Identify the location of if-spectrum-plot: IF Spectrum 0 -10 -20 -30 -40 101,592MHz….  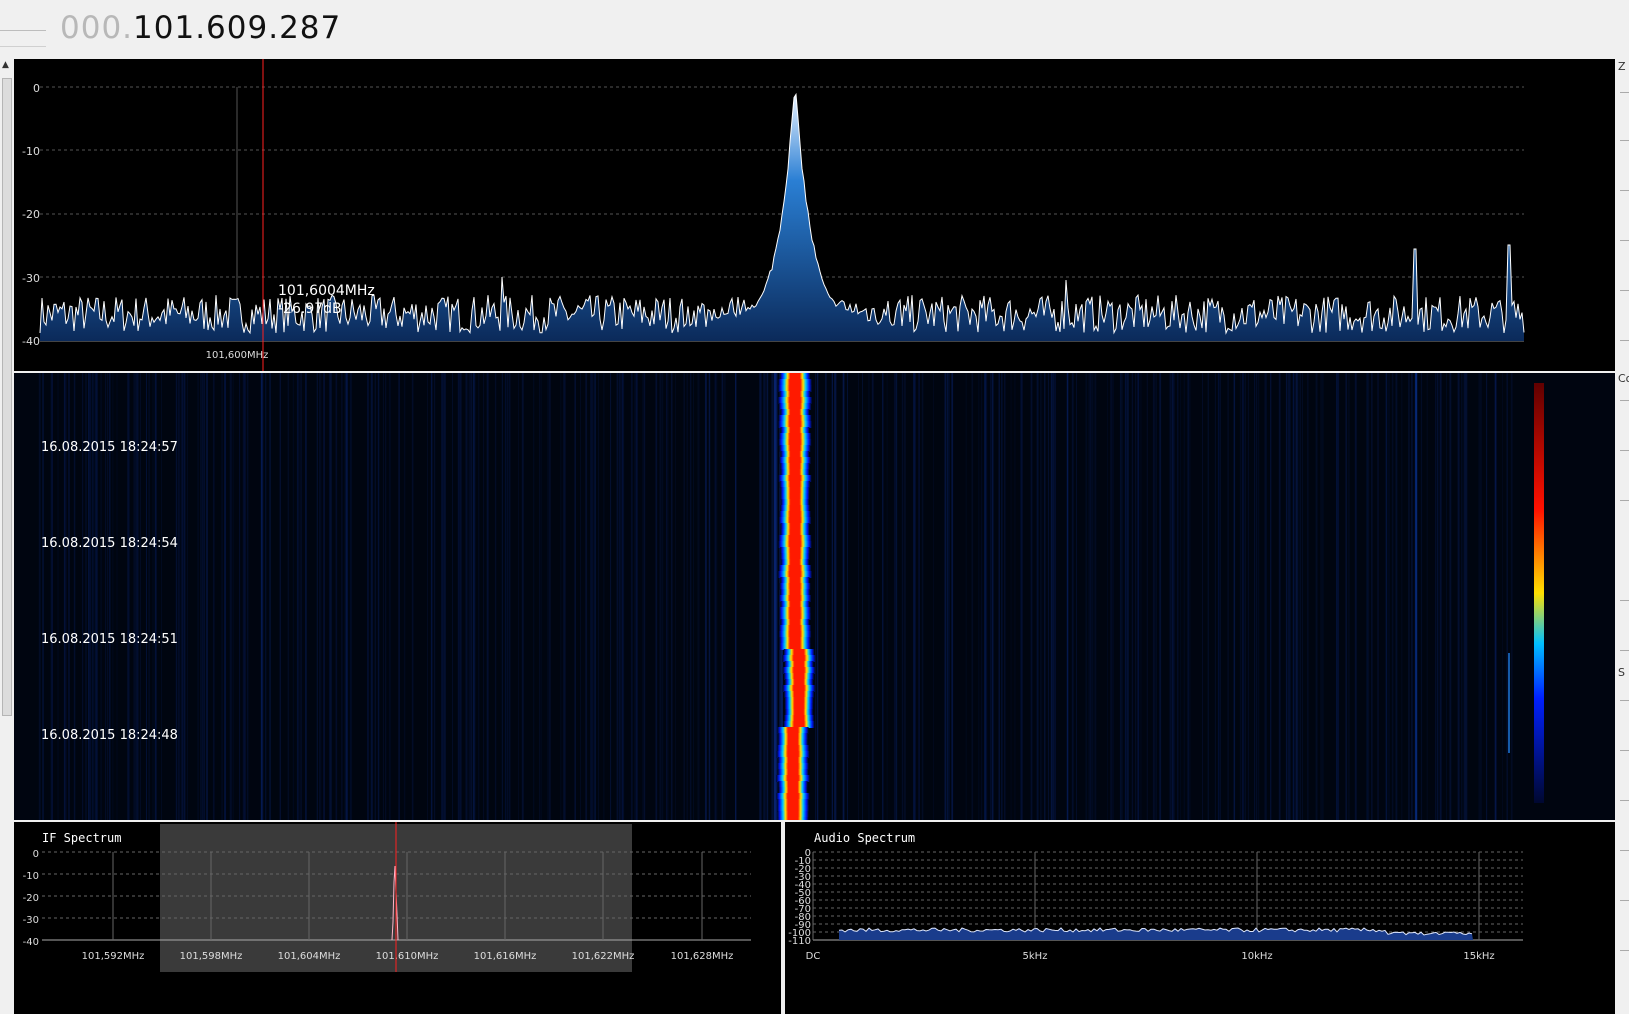
(397, 918).